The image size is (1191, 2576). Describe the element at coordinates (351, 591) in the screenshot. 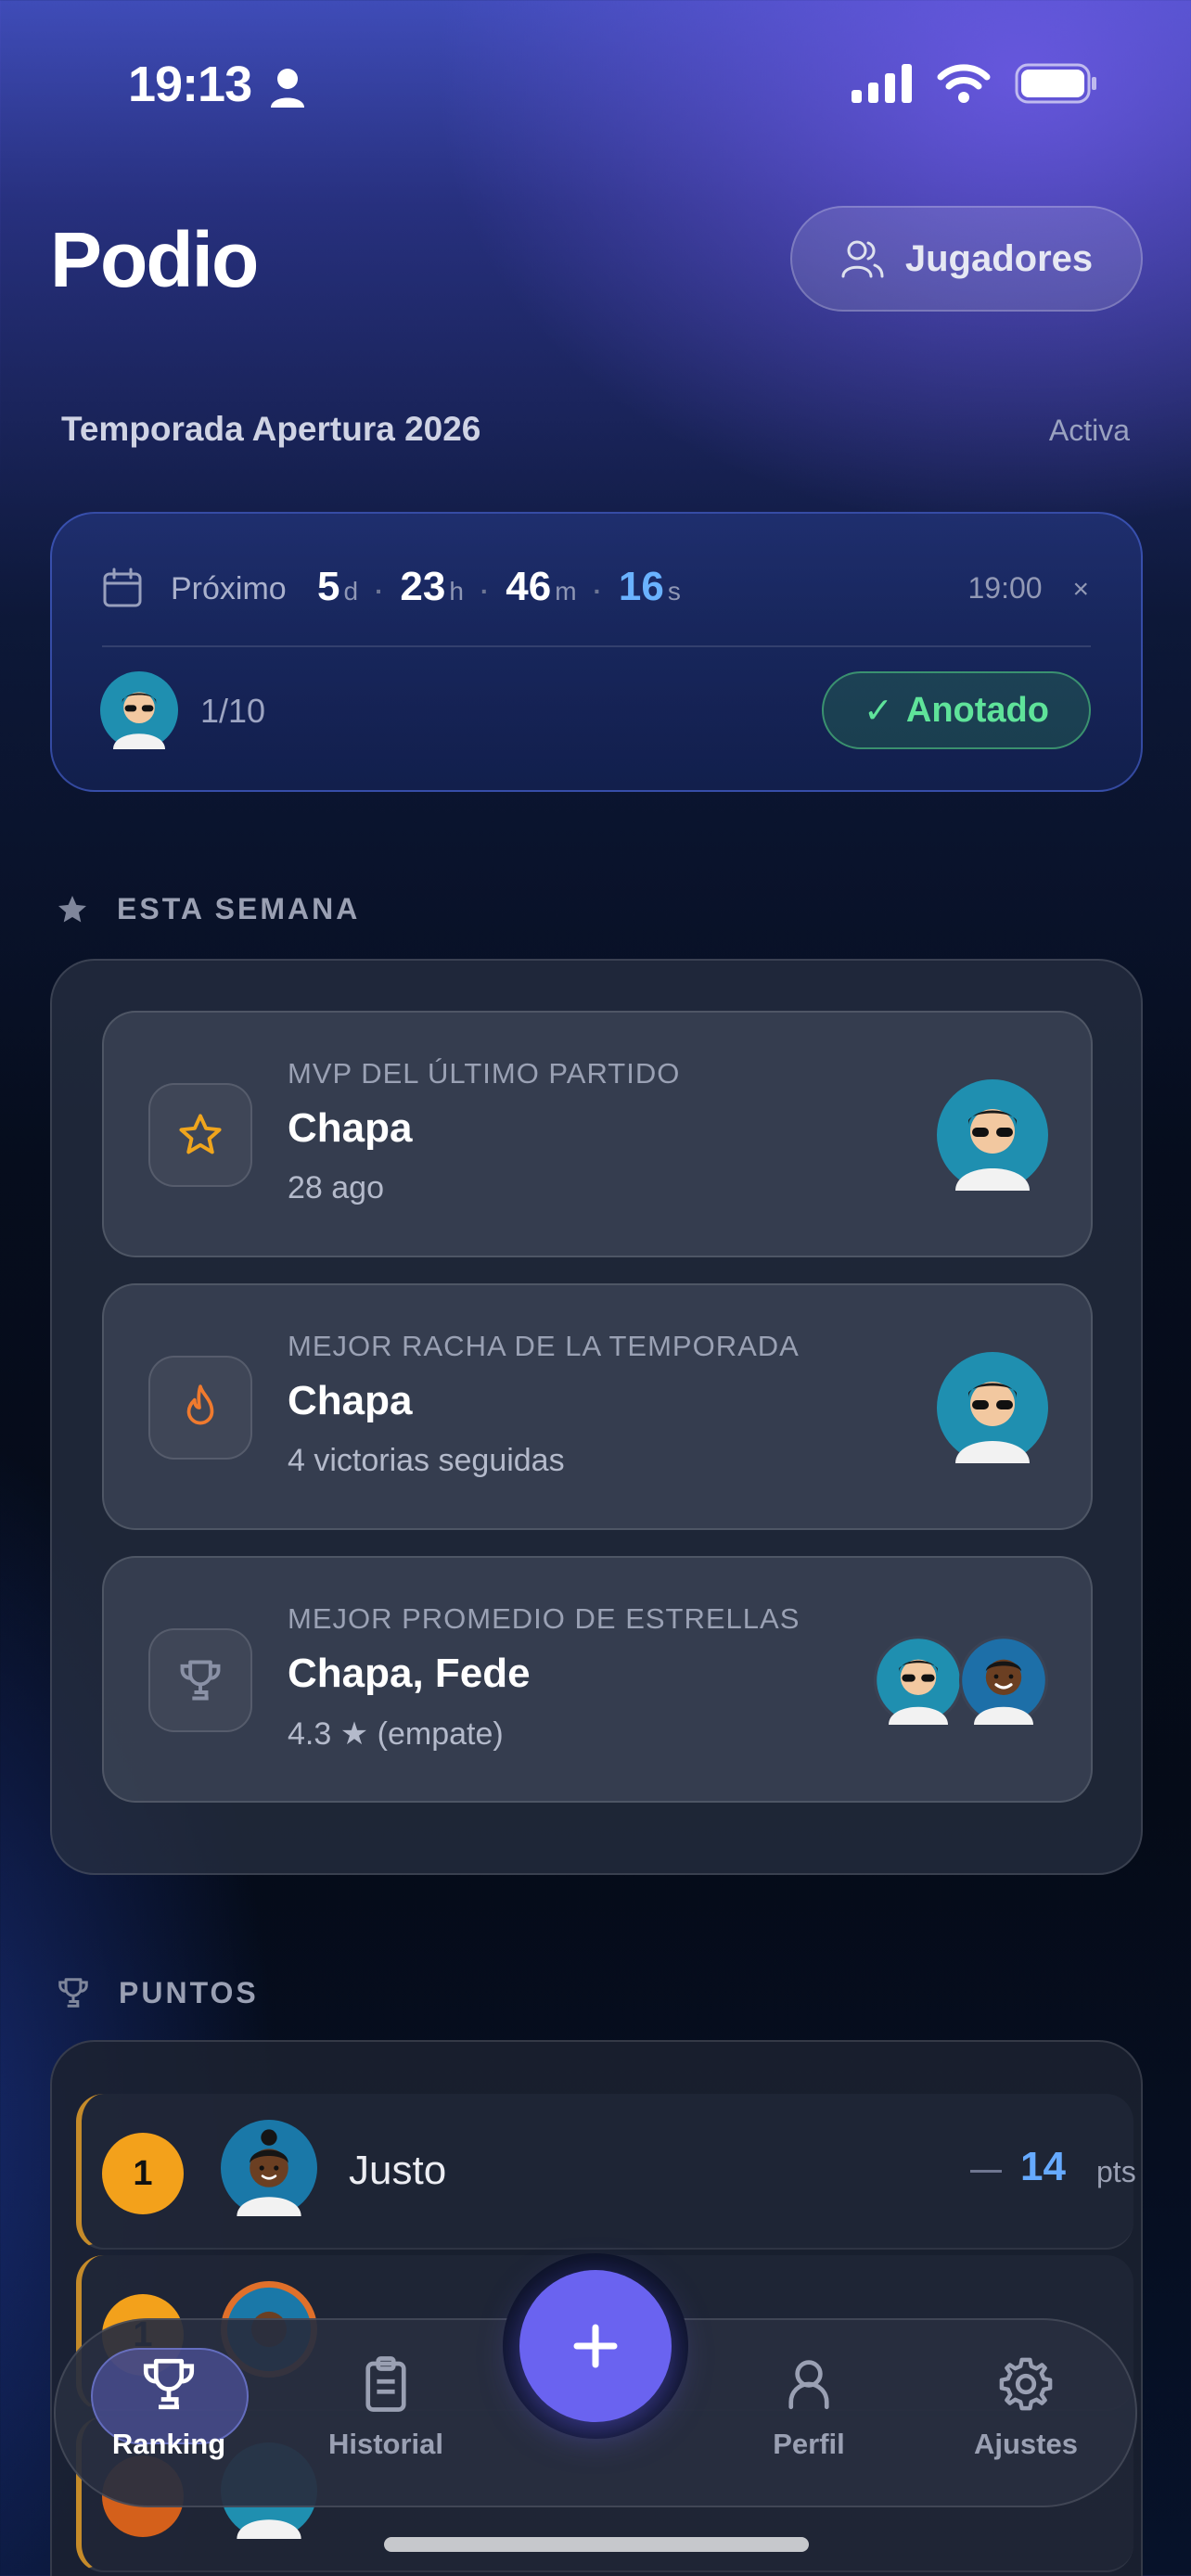

I see `countdown-days-unit: d` at that location.